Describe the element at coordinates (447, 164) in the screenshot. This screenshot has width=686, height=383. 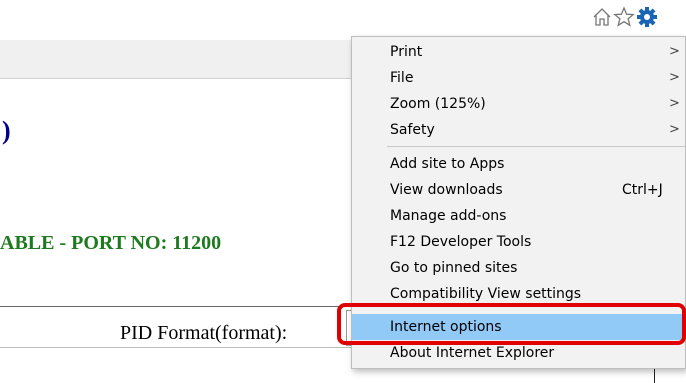
I see `menu-item-label: Add site to Apps` at that location.